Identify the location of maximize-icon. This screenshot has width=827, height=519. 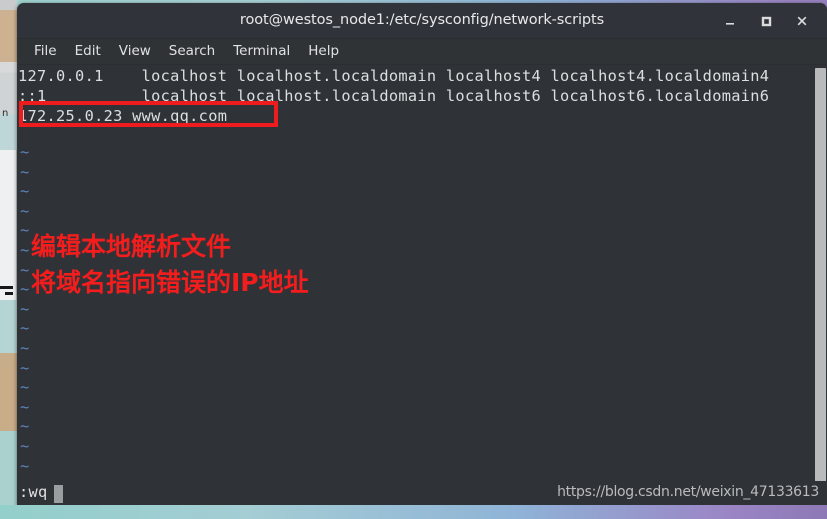
(766, 21).